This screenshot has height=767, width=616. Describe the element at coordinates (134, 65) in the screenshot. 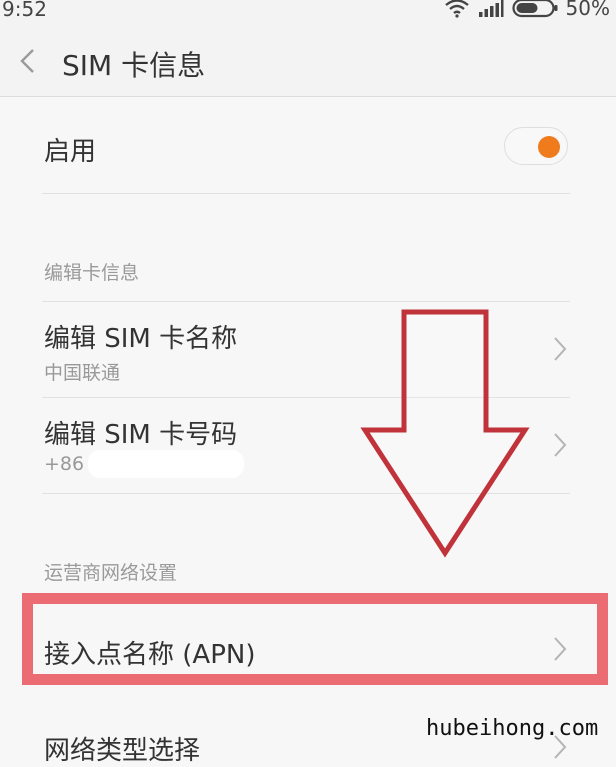

I see `page-title: SIM 卡信息` at that location.